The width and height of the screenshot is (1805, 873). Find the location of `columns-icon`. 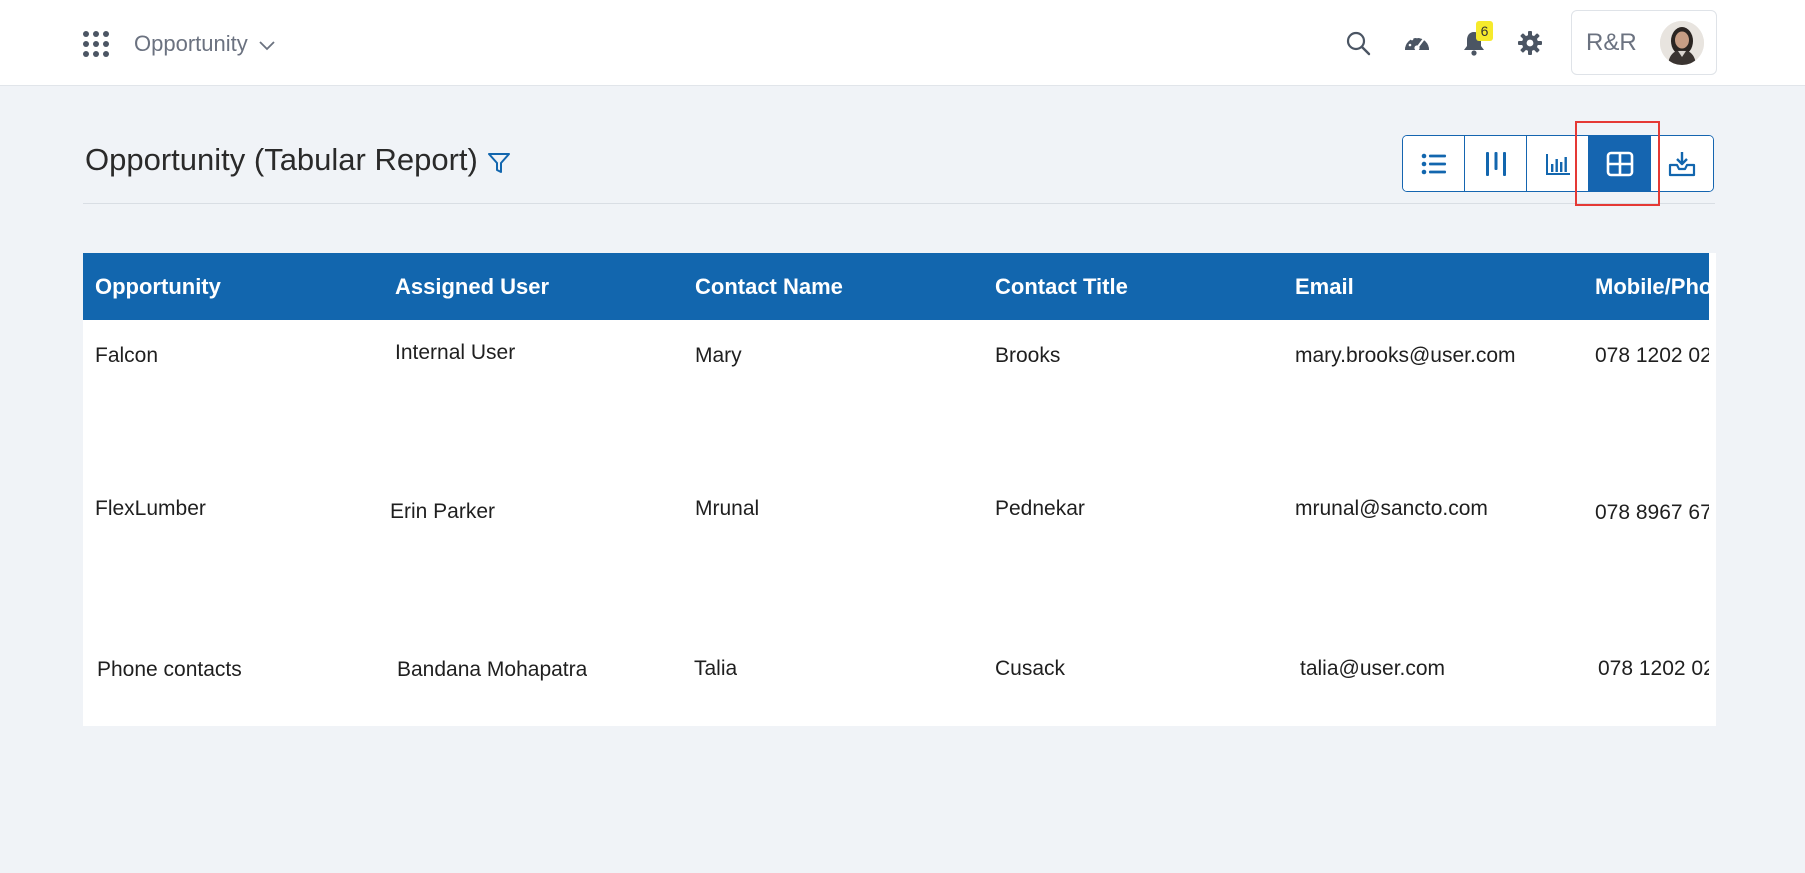

columns-icon is located at coordinates (1495, 163).